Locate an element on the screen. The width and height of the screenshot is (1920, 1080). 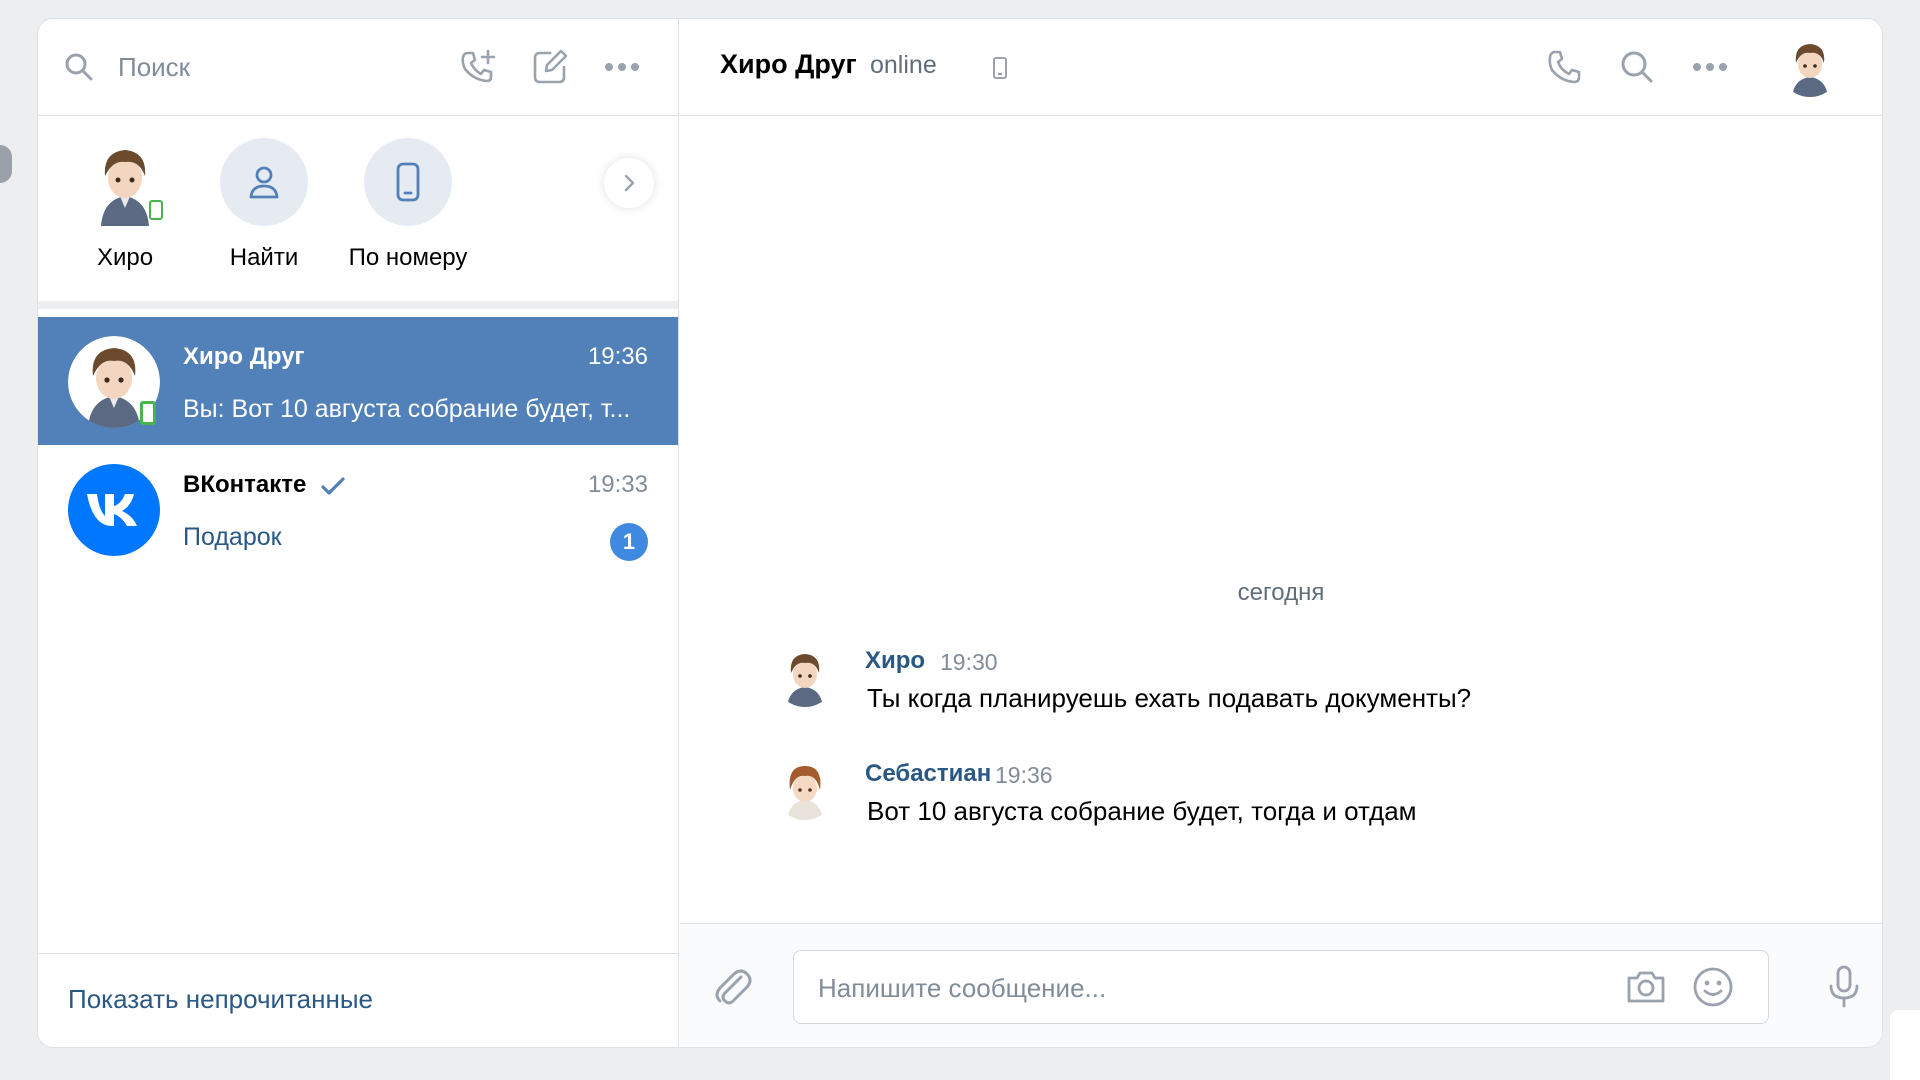
smile-icon is located at coordinates (1713, 987).